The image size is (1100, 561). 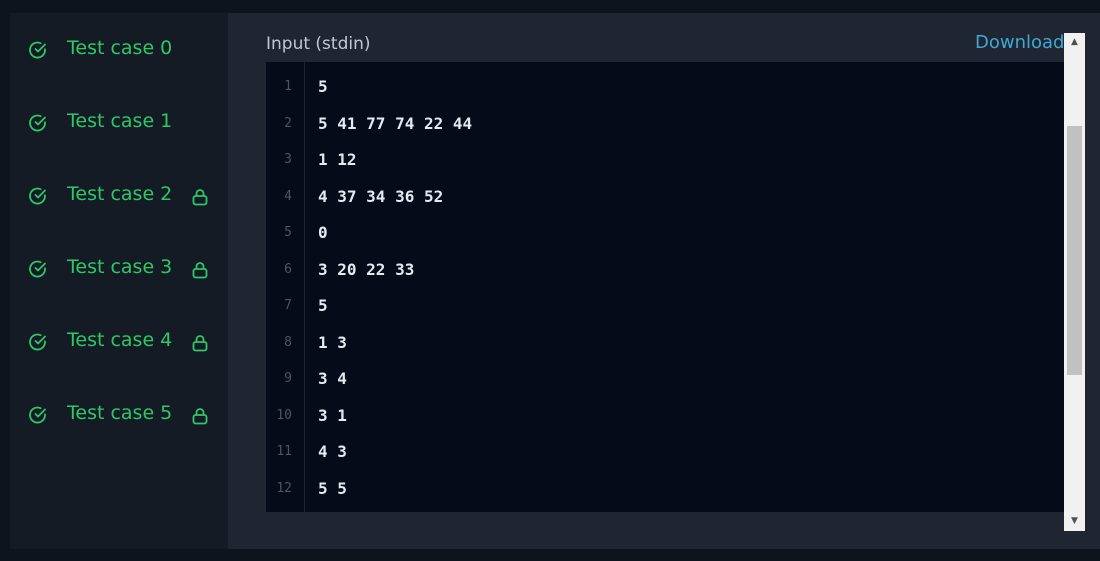 I want to click on test-case-1: Test case 1, so click(x=119, y=122).